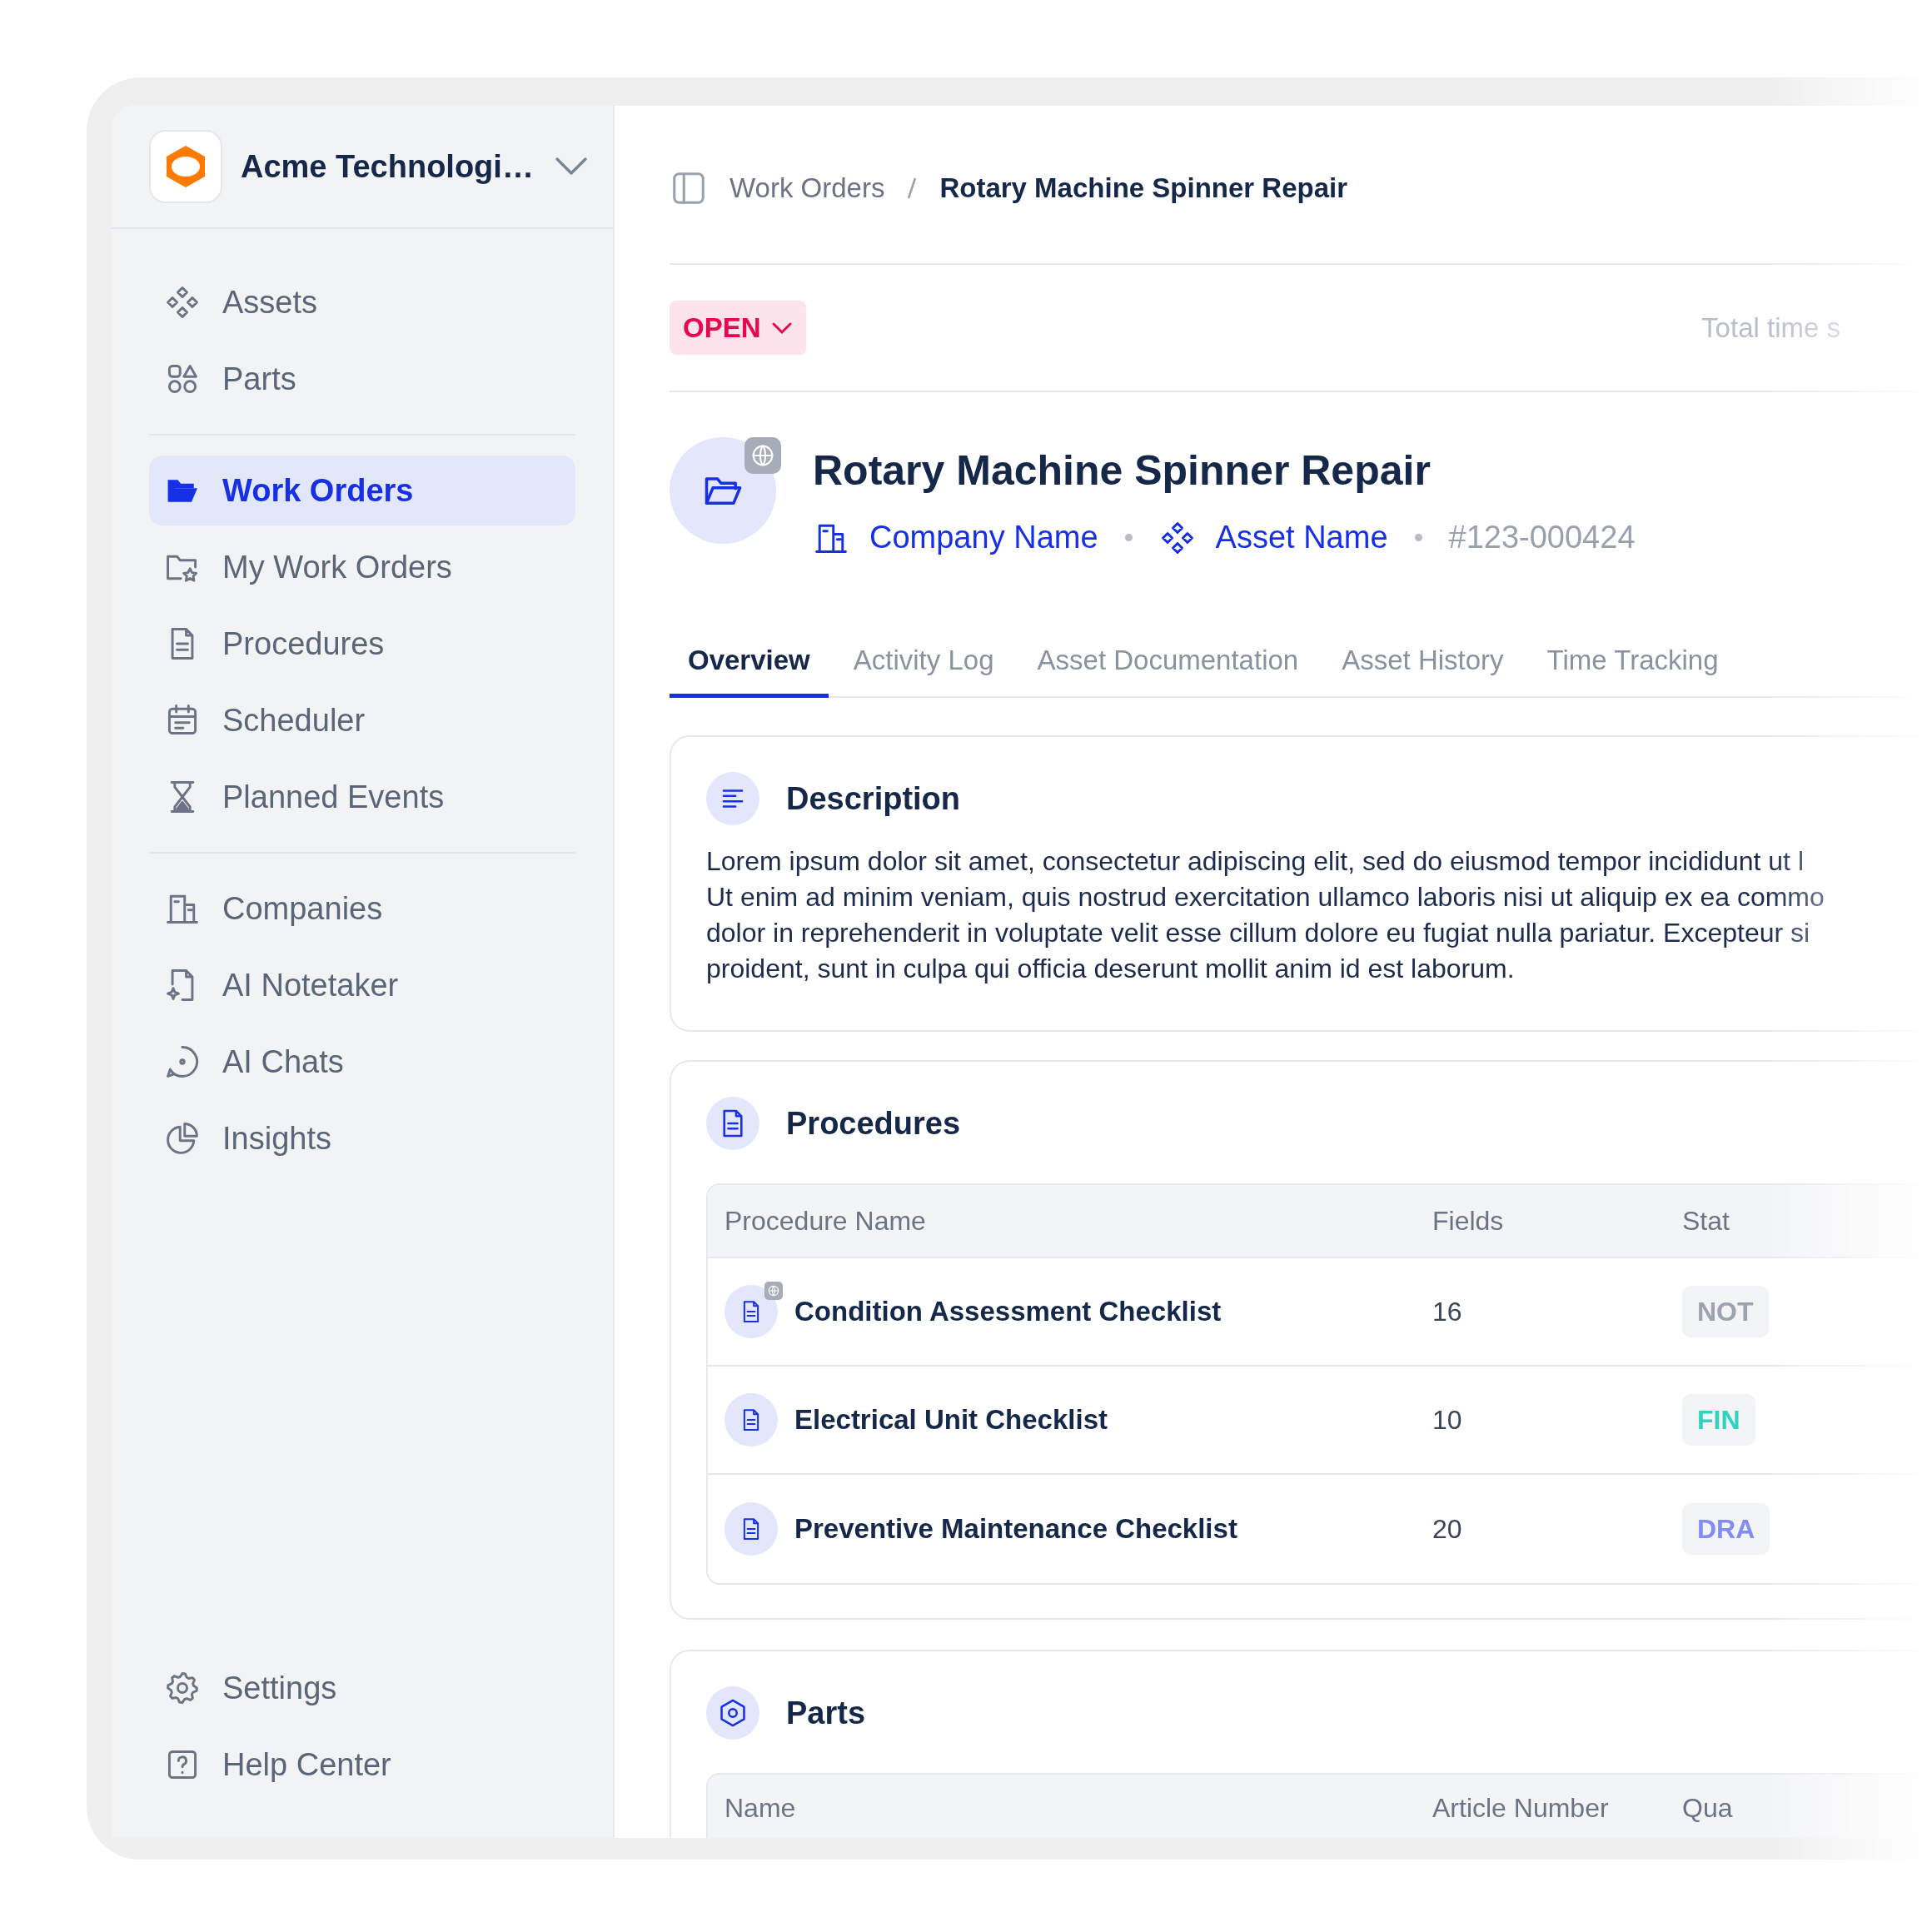 This screenshot has height=1932, width=1932. What do you see at coordinates (1168, 662) in the screenshot?
I see `tab: Asset Documentation` at bounding box center [1168, 662].